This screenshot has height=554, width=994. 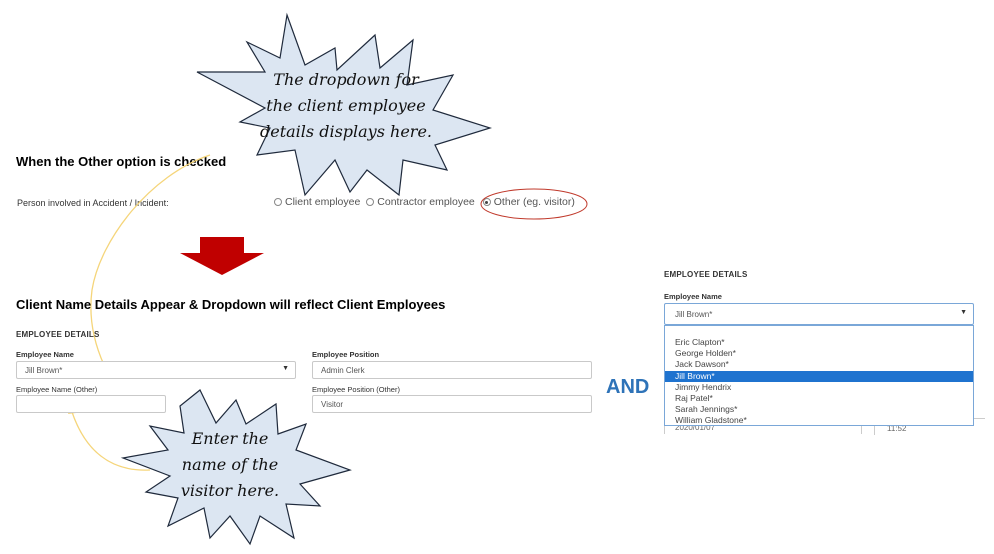 I want to click on callout-bottom-line1: Enter the, so click(x=230, y=438).